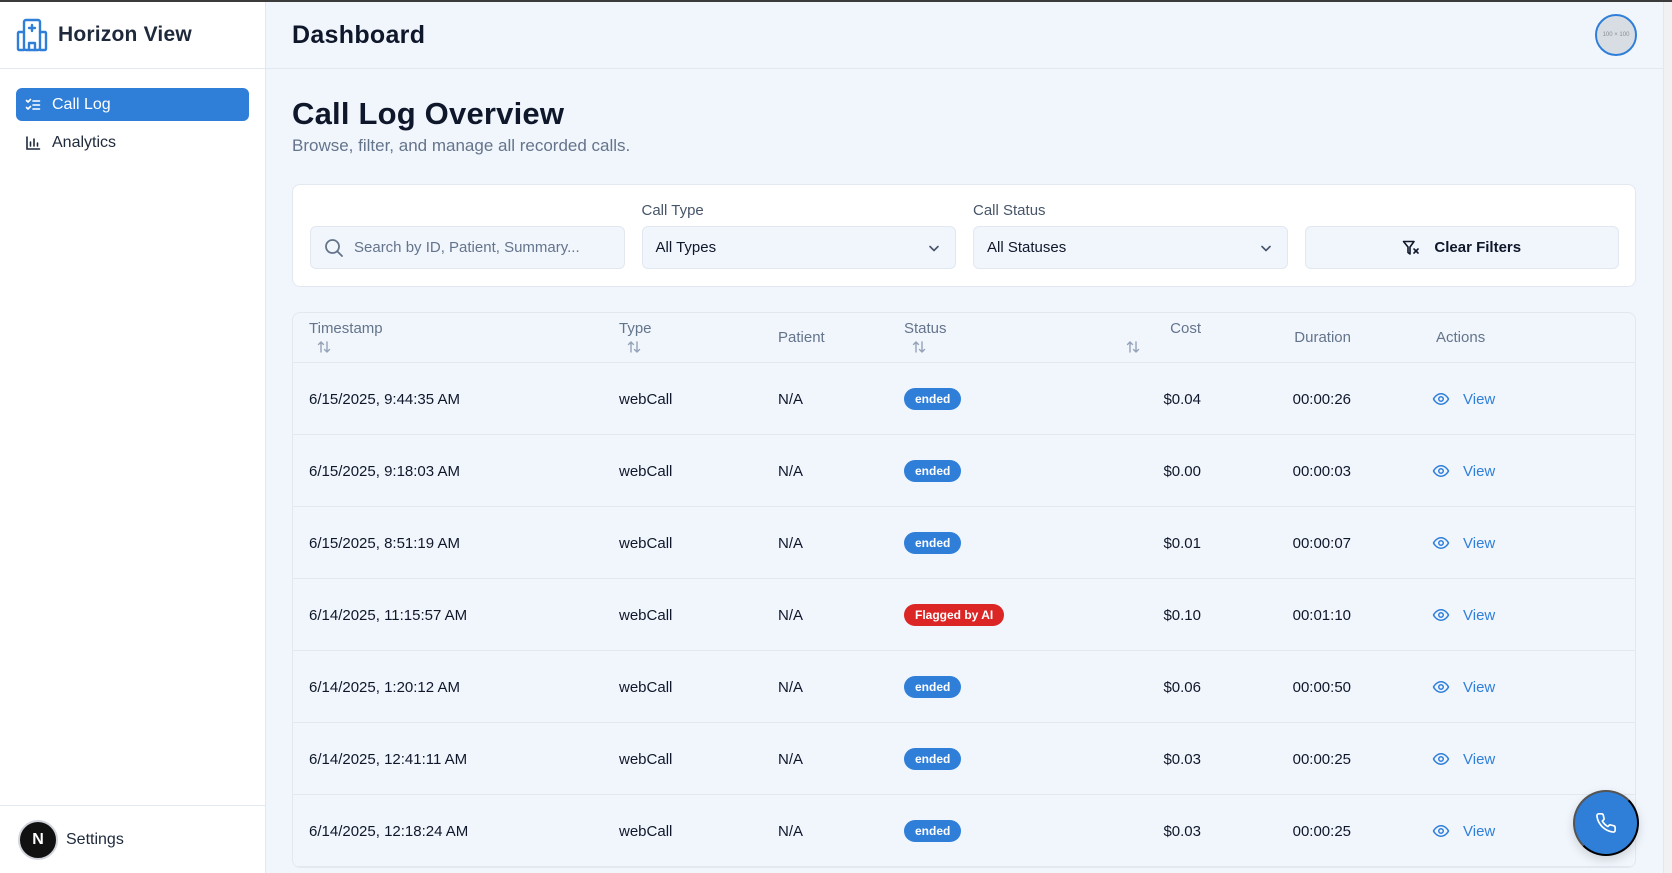 Image resolution: width=1672 pixels, height=873 pixels. Describe the element at coordinates (95, 839) in the screenshot. I see `settings-label: Settings` at that location.